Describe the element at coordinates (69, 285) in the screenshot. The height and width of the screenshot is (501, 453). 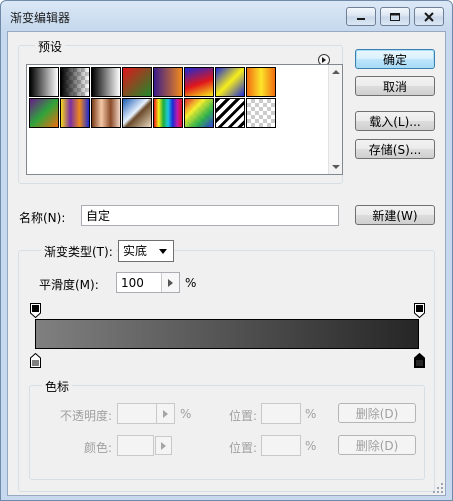
I see `smoothness-label: 平滑度(M):` at that location.